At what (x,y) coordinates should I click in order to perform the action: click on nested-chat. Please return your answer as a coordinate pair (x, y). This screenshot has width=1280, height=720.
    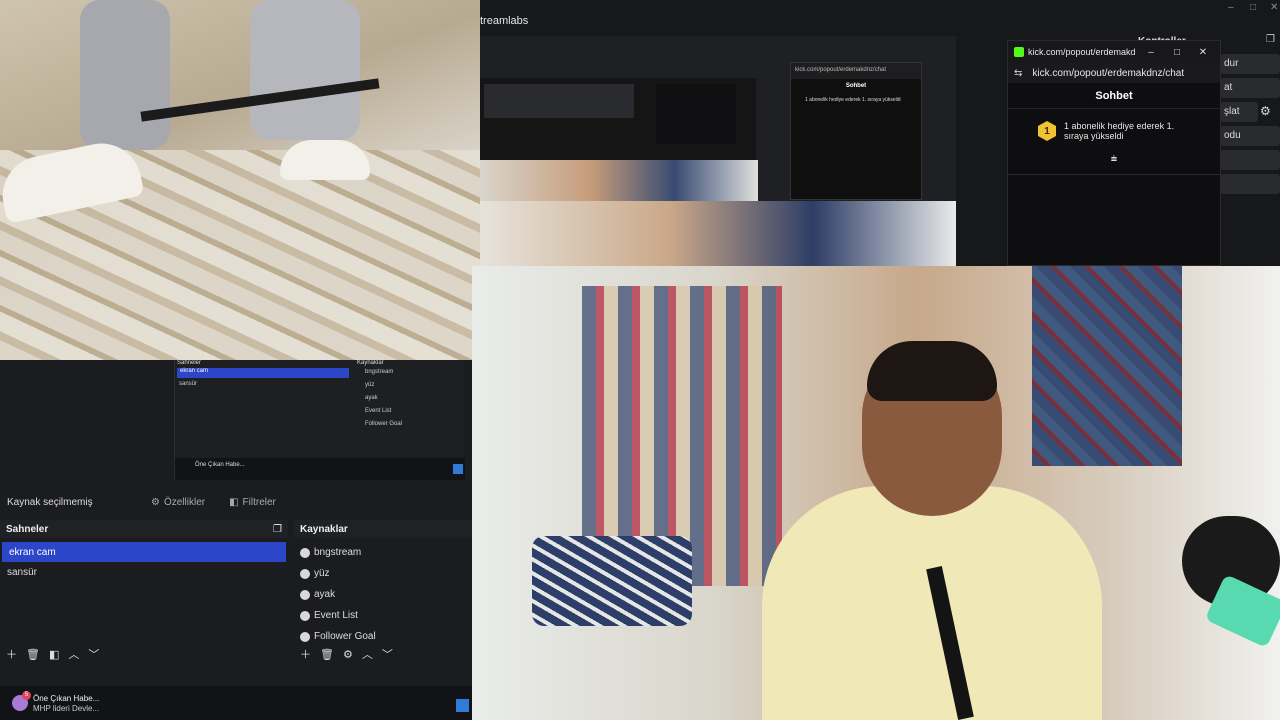
    Looking at the image, I should click on (696, 114).